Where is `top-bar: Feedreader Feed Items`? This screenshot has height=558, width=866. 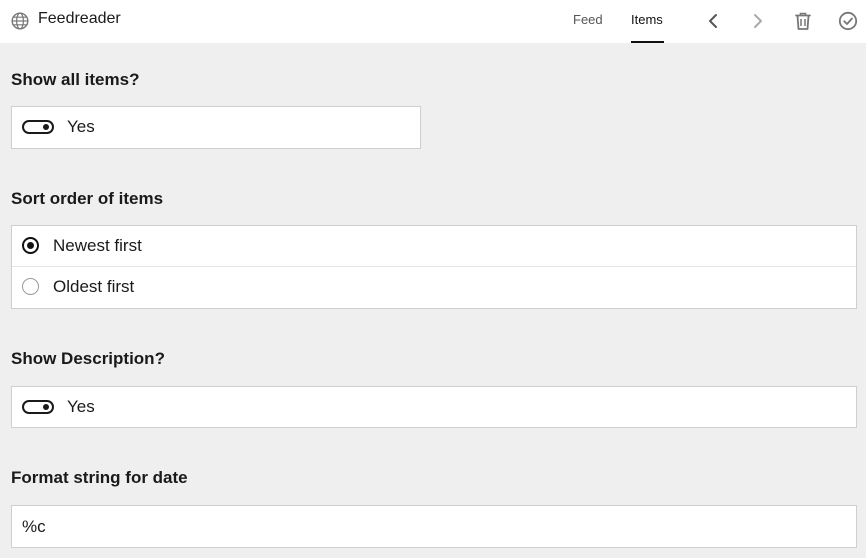
top-bar: Feedreader Feed Items is located at coordinates (433, 21).